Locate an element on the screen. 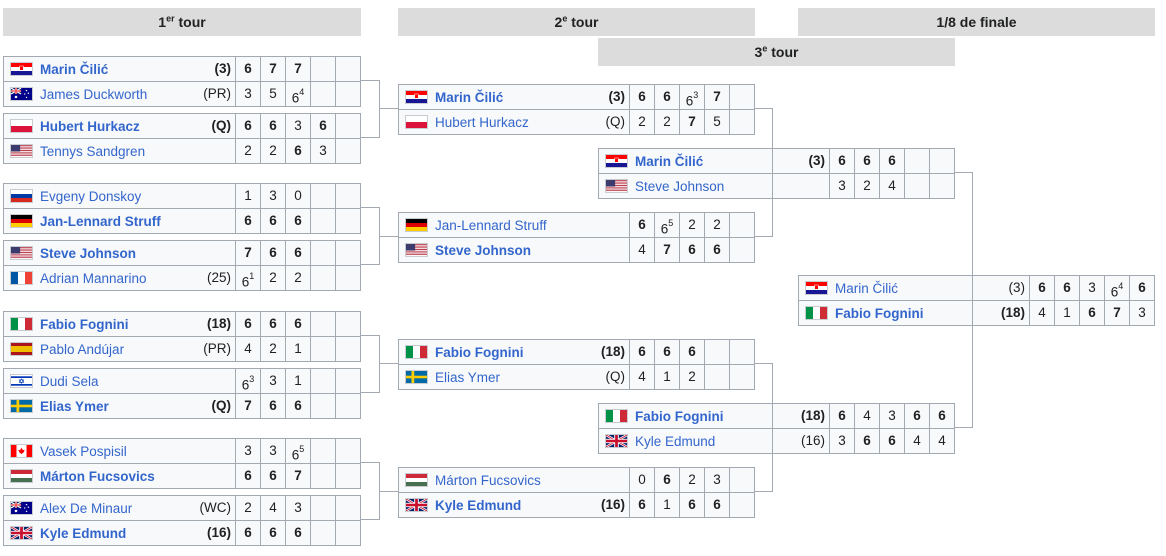  set-games: 5 is located at coordinates (717, 121).